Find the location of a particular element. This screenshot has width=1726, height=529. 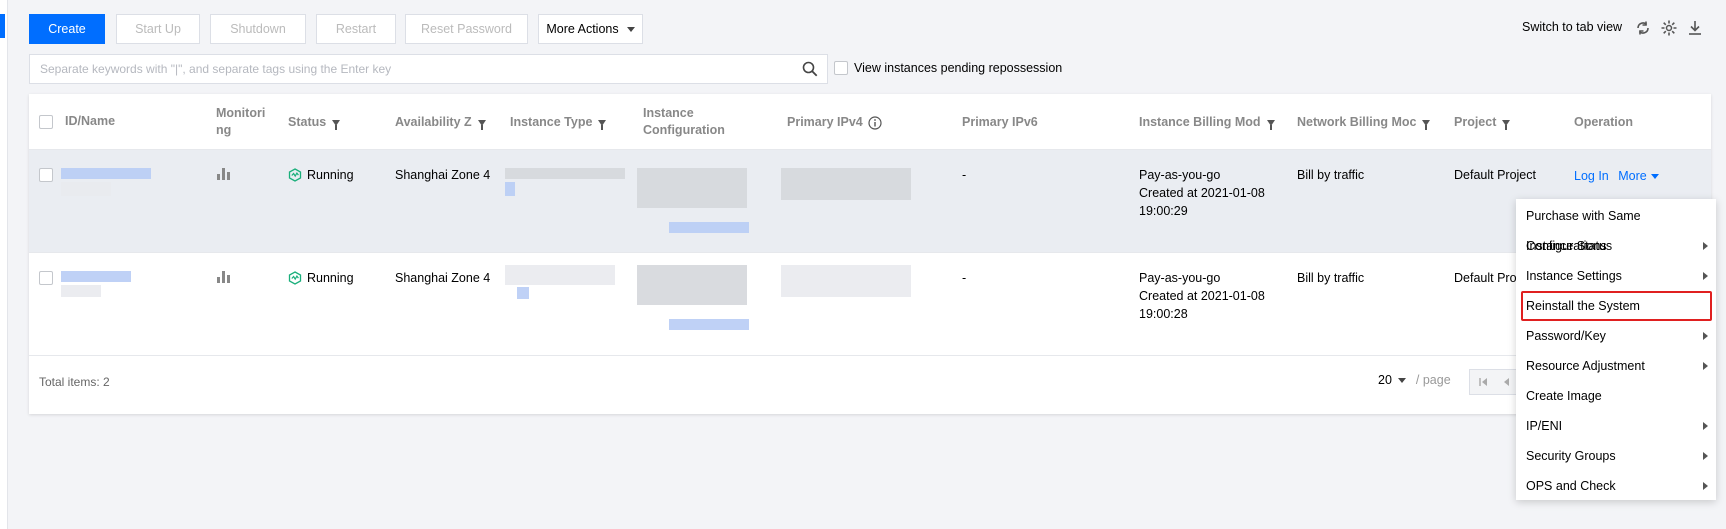

more-actions-label: More Actions is located at coordinates (582, 29).